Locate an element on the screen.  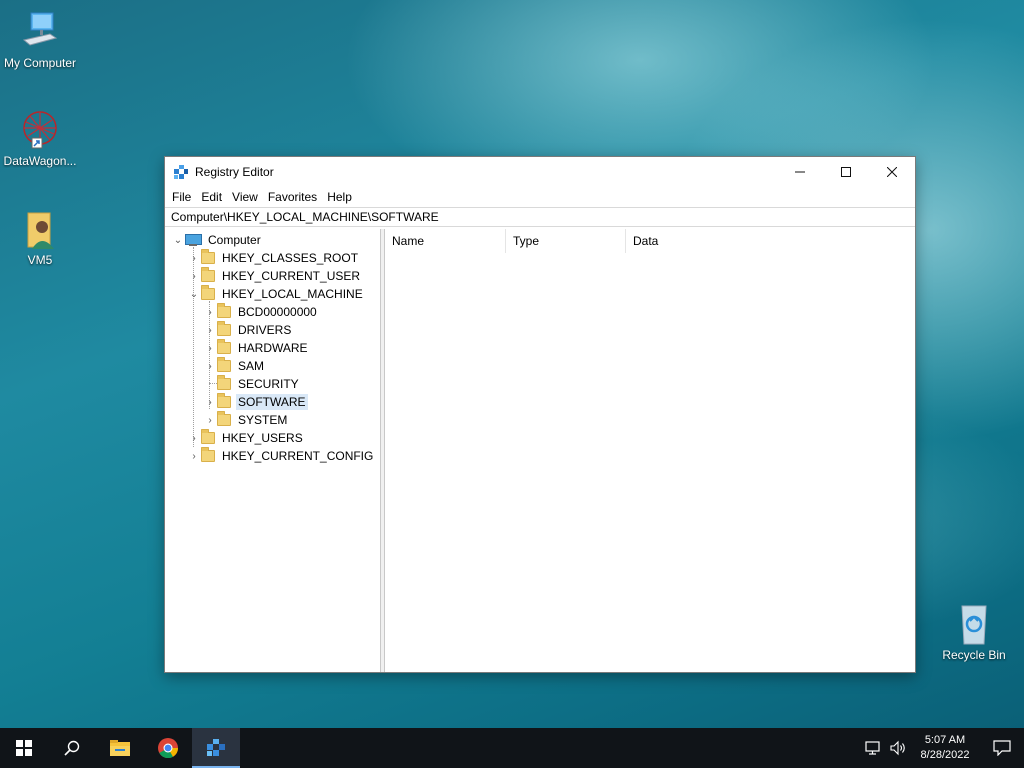
menu-help: Help is located at coordinates (339, 197).